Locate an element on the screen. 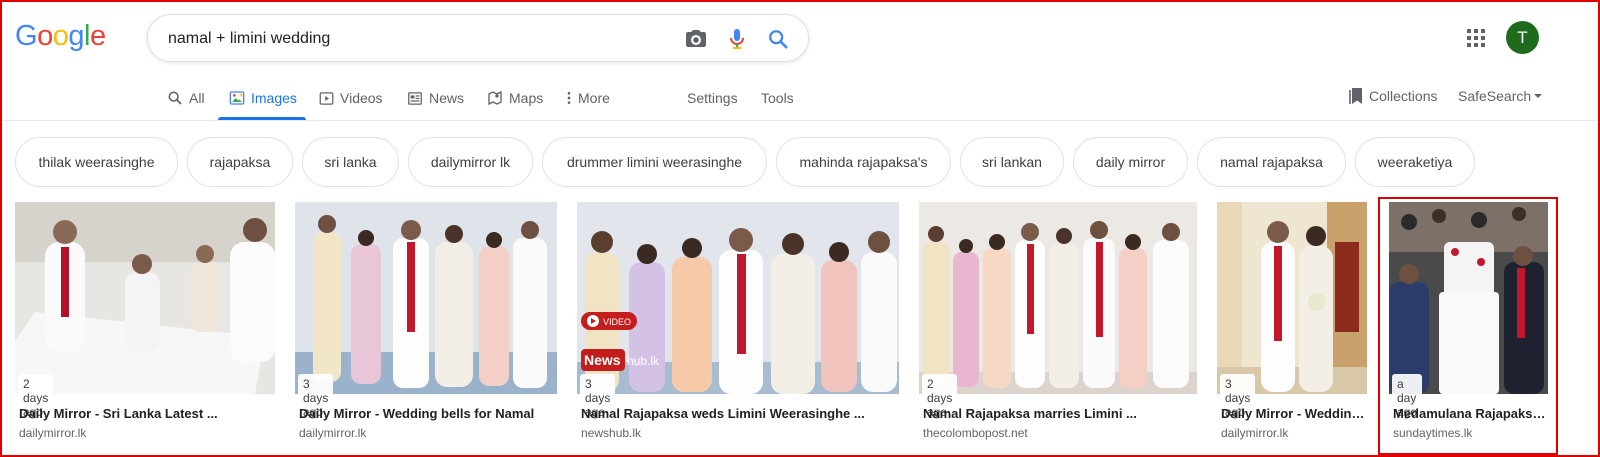 Image resolution: width=1600 pixels, height=457 pixels. tab-images: Images is located at coordinates (263, 98).